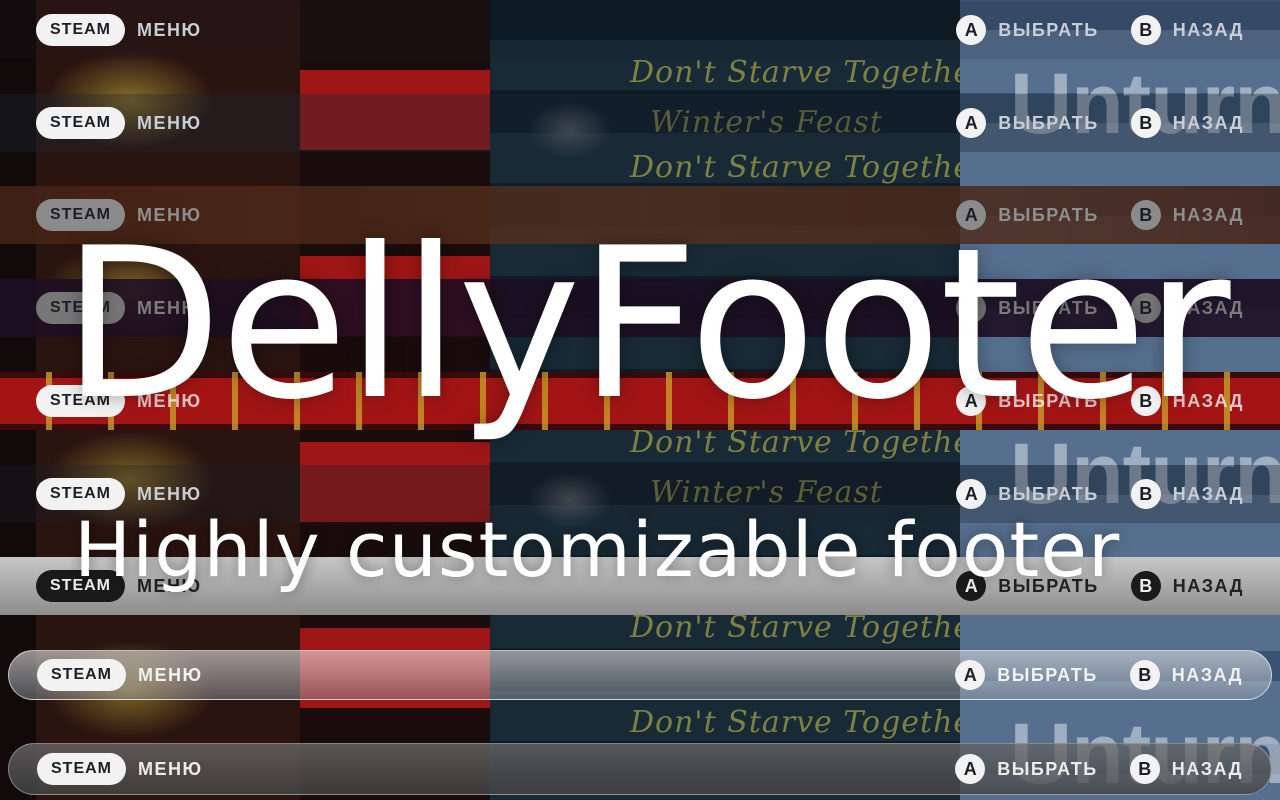 The image size is (1280, 800). What do you see at coordinates (640, 675) in the screenshot?
I see `footer-bar-glass: STEAM МЕНЮ A ВЫБРАТЬ B НАЗАД` at bounding box center [640, 675].